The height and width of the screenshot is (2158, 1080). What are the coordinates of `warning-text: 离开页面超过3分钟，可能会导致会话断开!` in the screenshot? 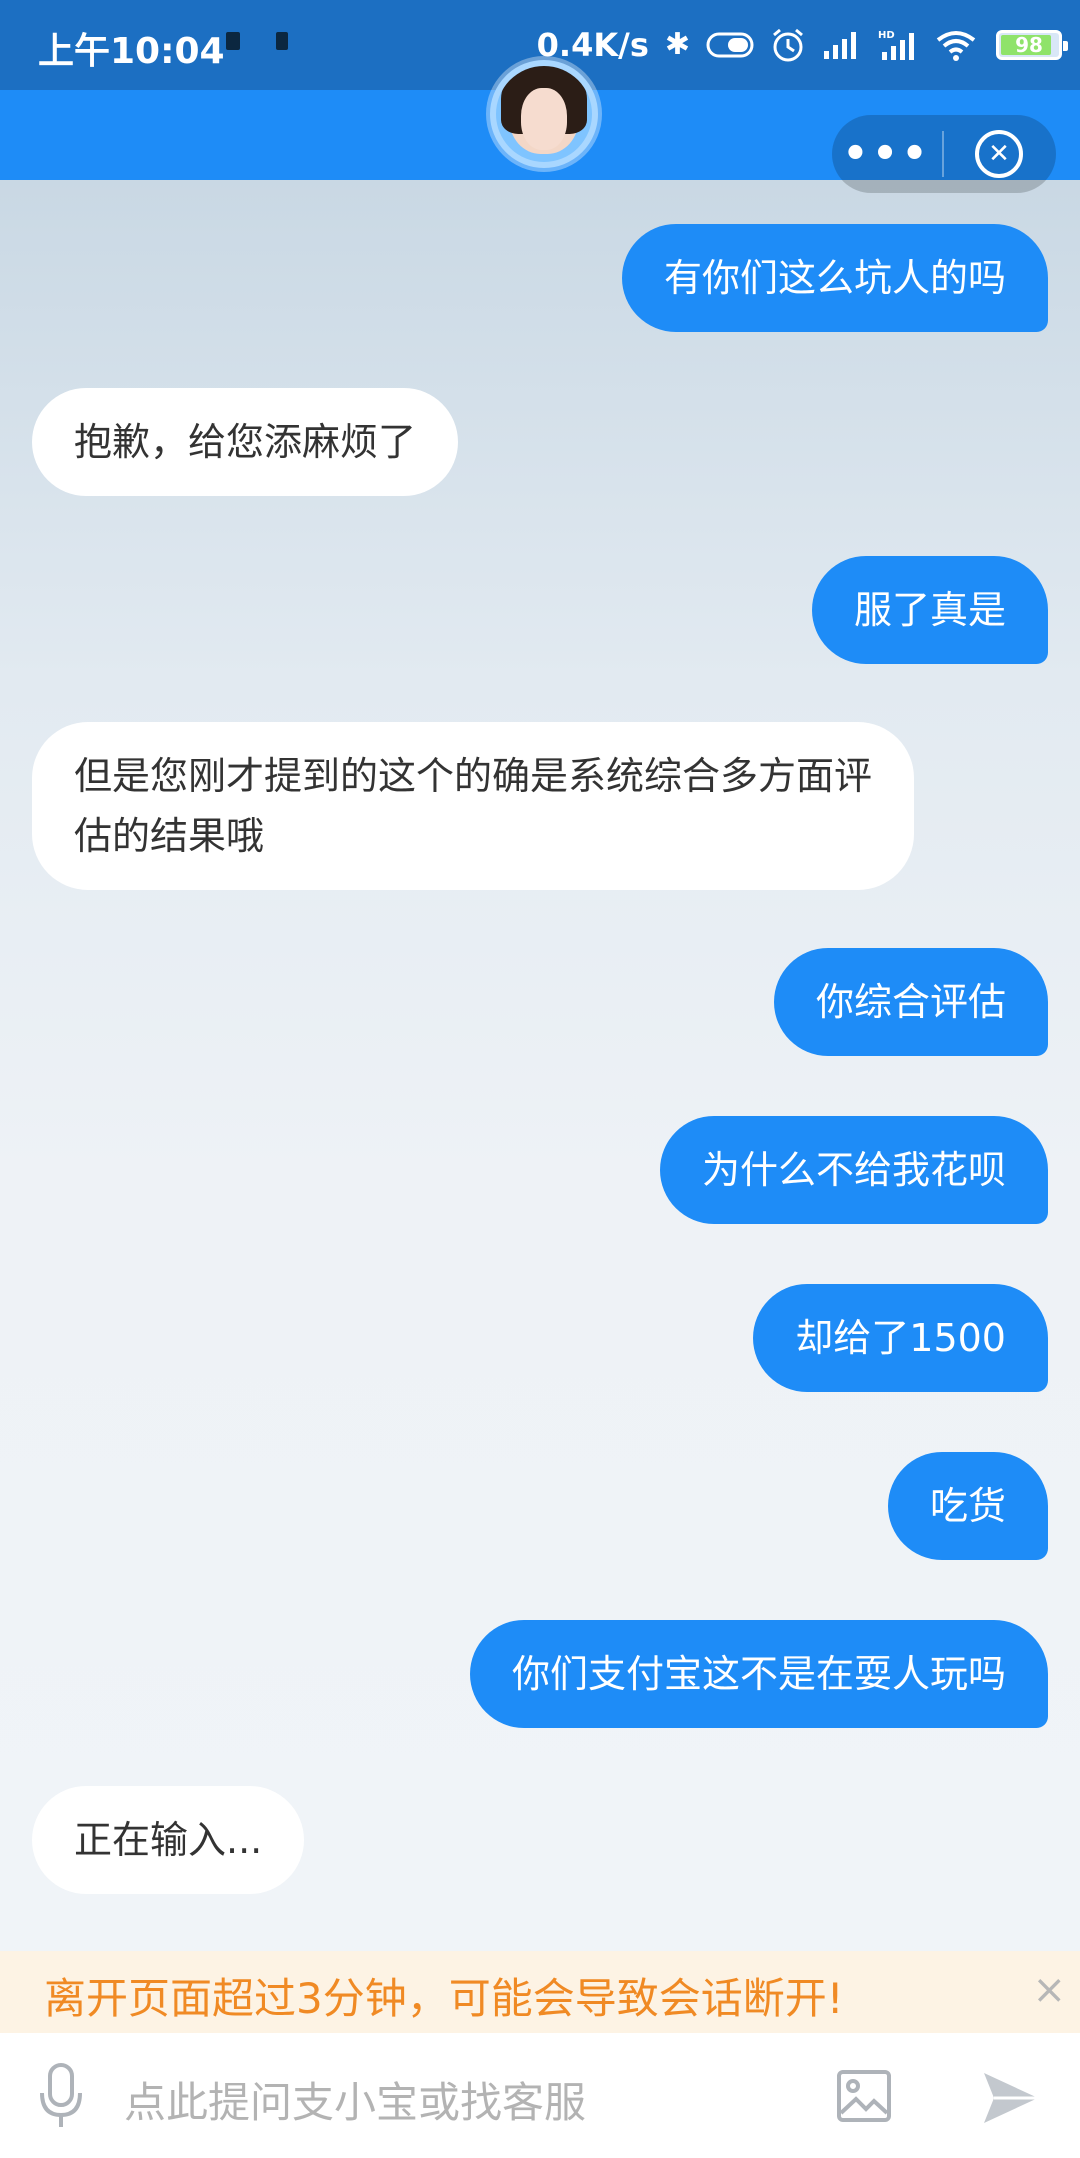 It's located at (444, 1998).